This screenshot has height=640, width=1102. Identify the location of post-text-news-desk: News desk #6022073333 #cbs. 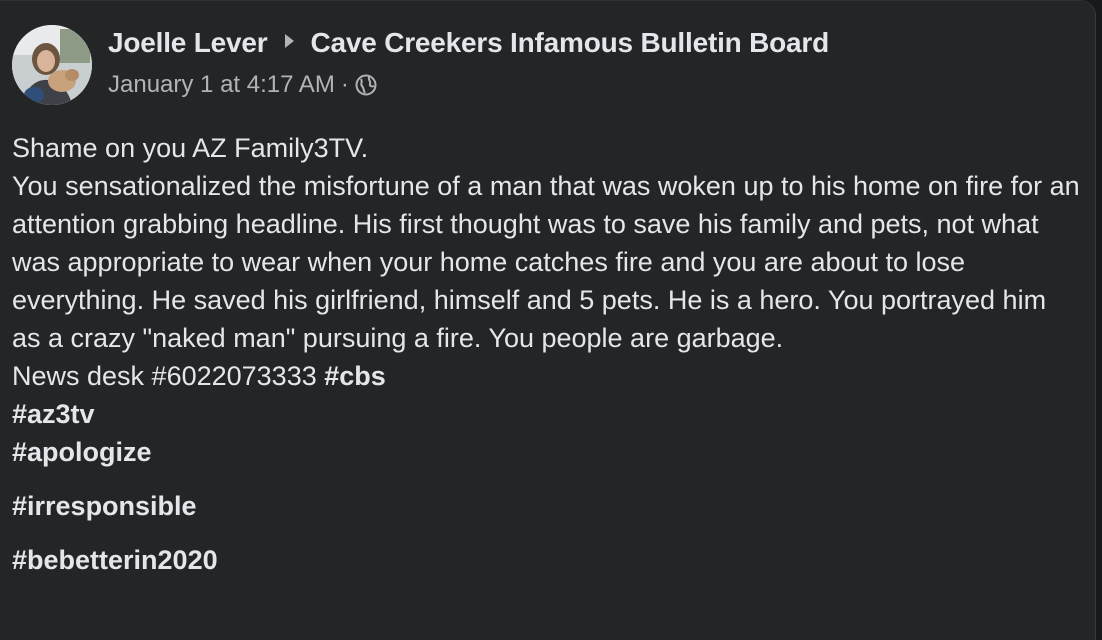
(547, 376).